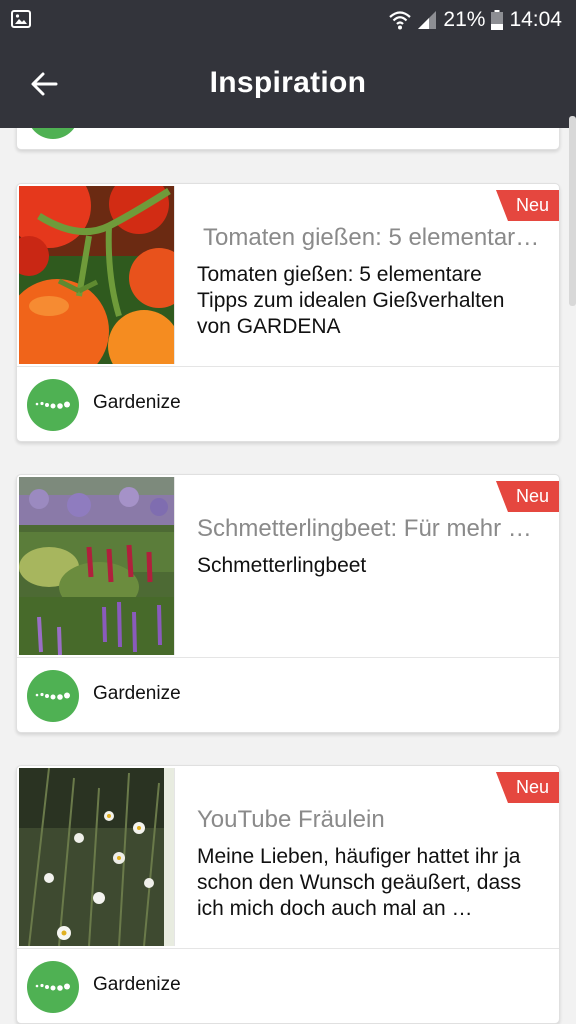 Image resolution: width=576 pixels, height=1024 pixels. What do you see at coordinates (572, 211) in the screenshot?
I see `scrollbar` at bounding box center [572, 211].